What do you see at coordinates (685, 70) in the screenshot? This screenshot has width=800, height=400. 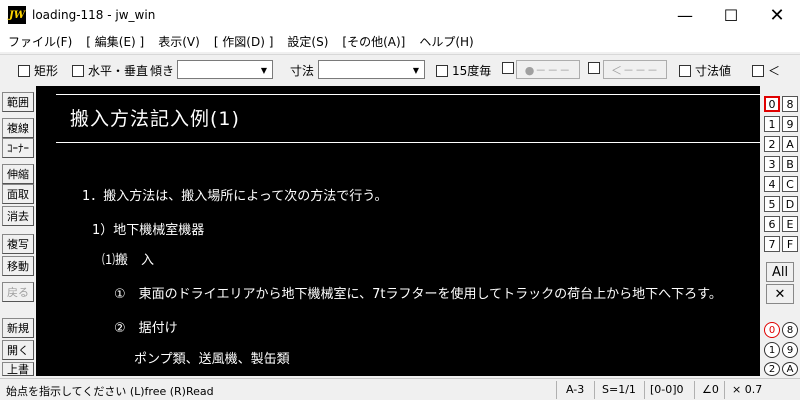 I see `dimvalue-checkbox` at bounding box center [685, 70].